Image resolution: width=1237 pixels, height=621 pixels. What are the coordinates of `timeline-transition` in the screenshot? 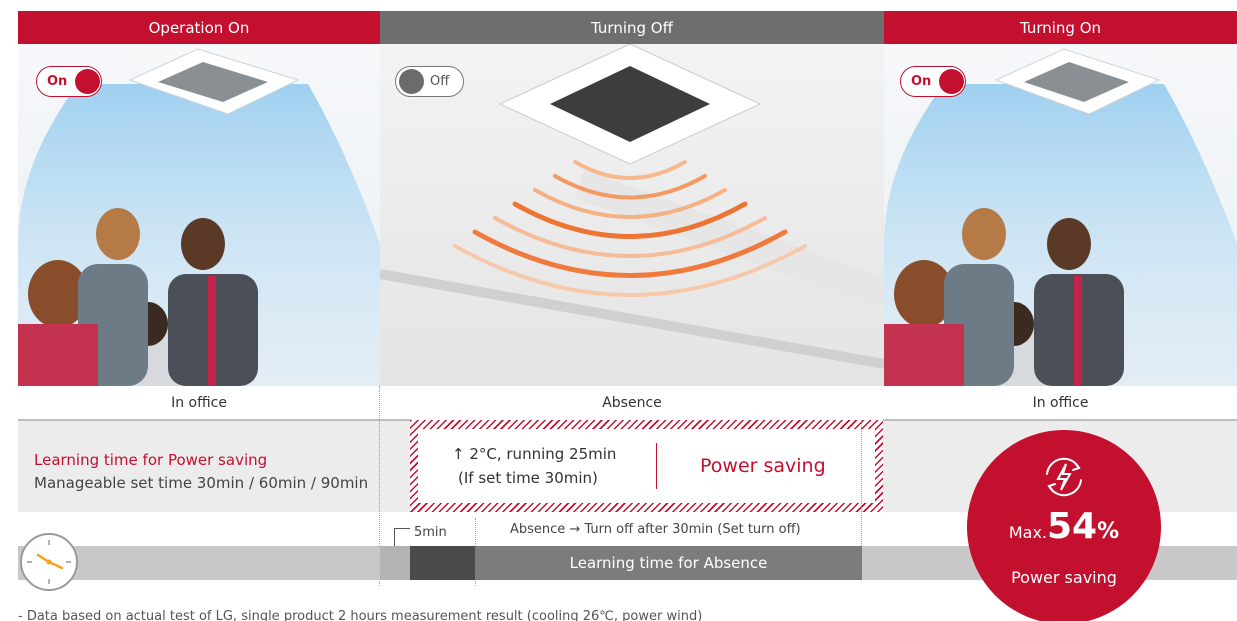 It's located at (395, 563).